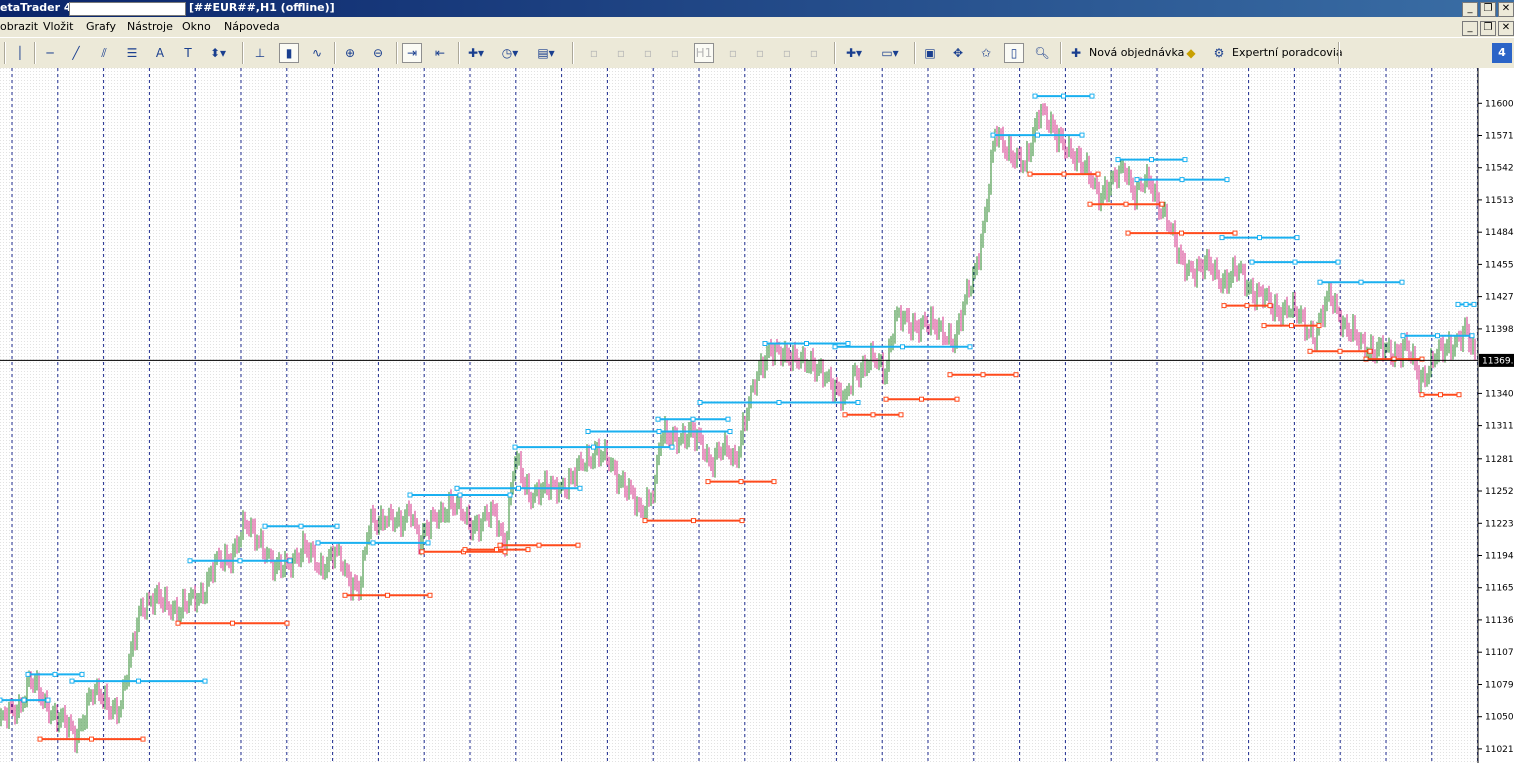 Image resolution: width=1514 pixels, height=763 pixels. What do you see at coordinates (196, 26) in the screenshot?
I see `menu-window: Okno` at bounding box center [196, 26].